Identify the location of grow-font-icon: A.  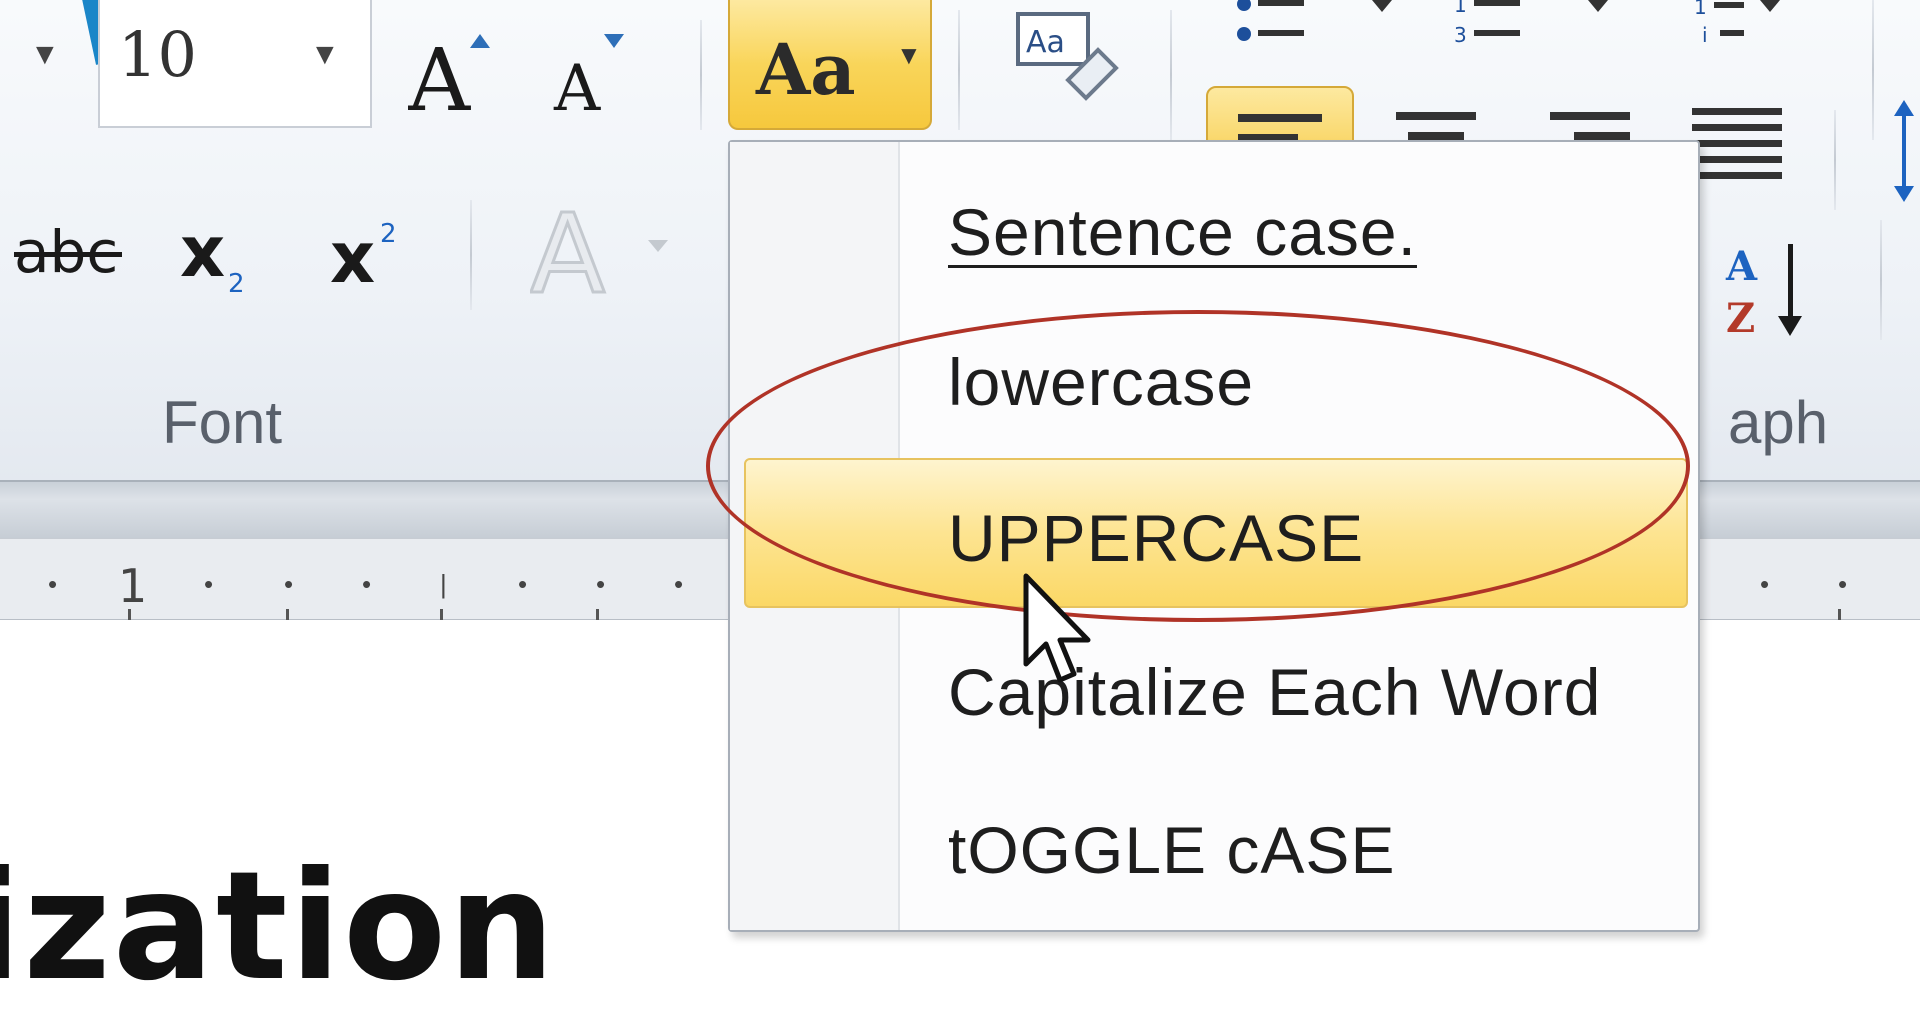
(452, 75).